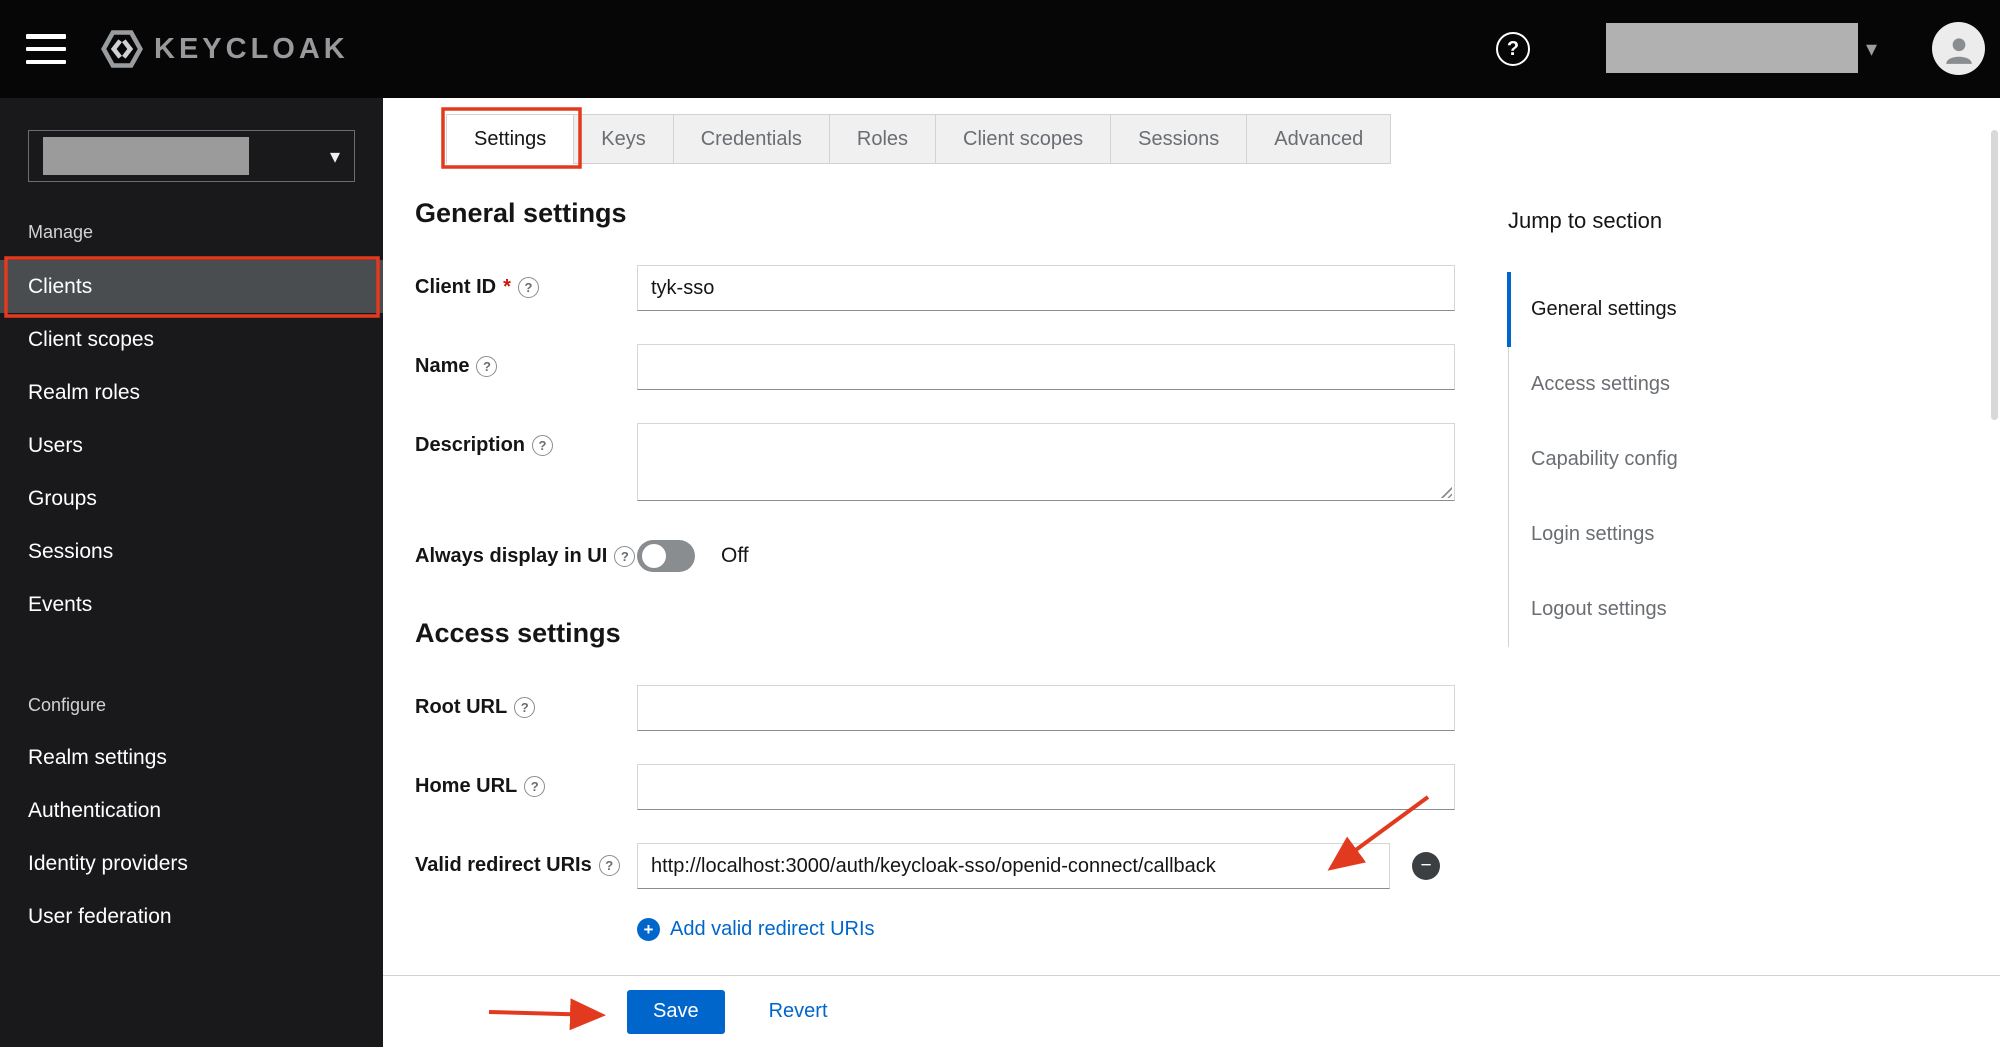 This screenshot has height=1047, width=2000. I want to click on jump-link-capability-config: Capability config, so click(1683, 459).